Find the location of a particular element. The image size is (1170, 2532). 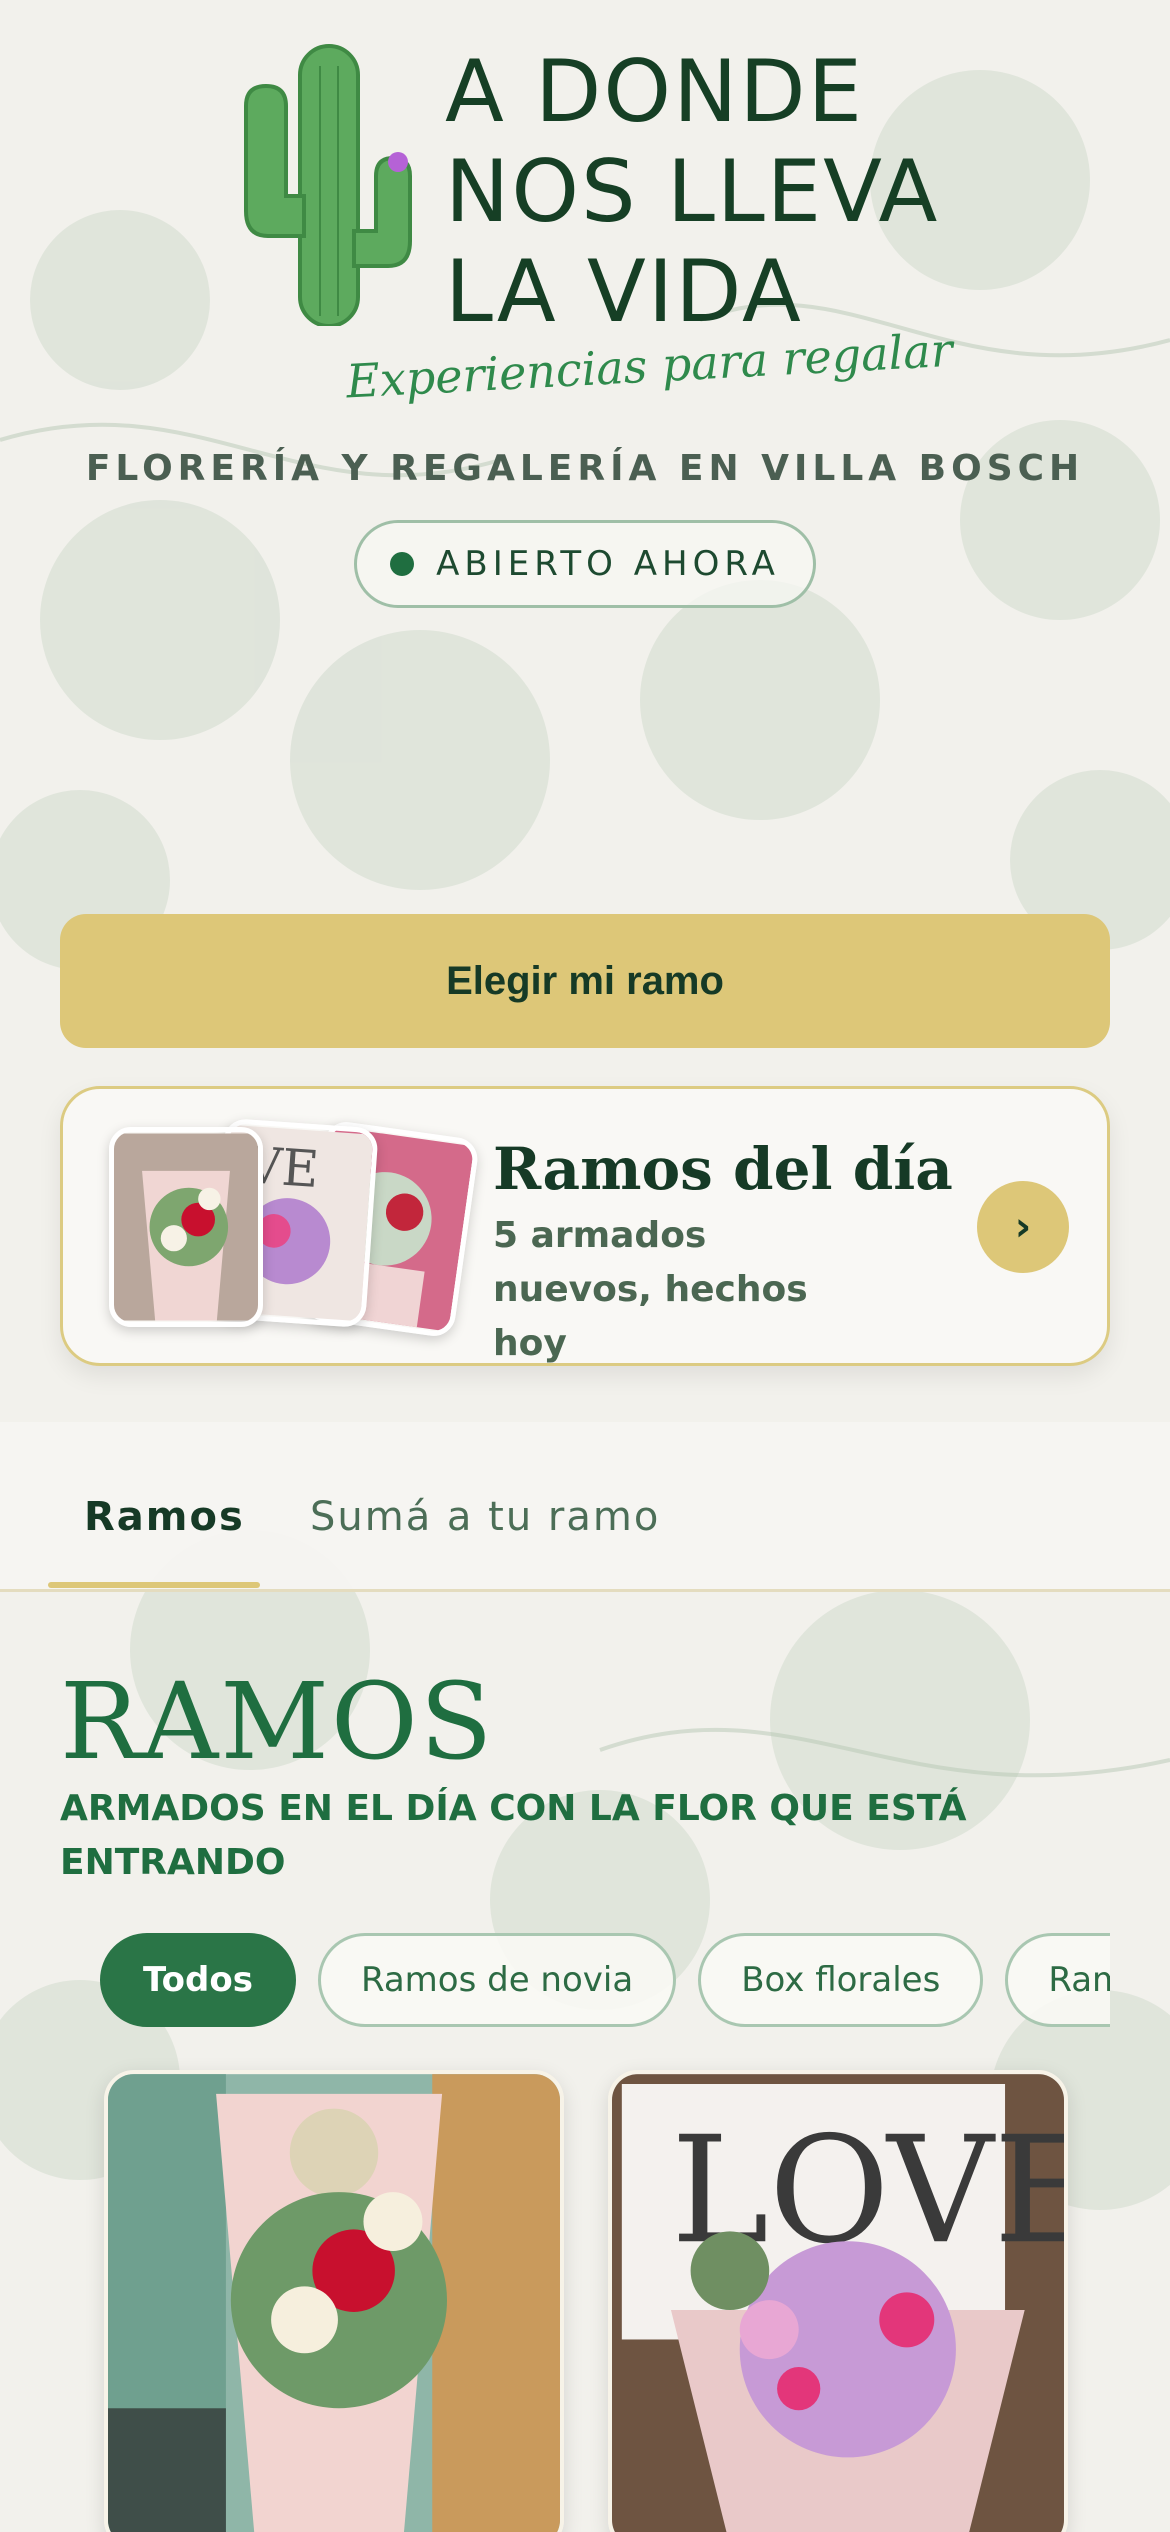

chip-ramos-de-novia: Ramos de novia is located at coordinates (497, 1980).